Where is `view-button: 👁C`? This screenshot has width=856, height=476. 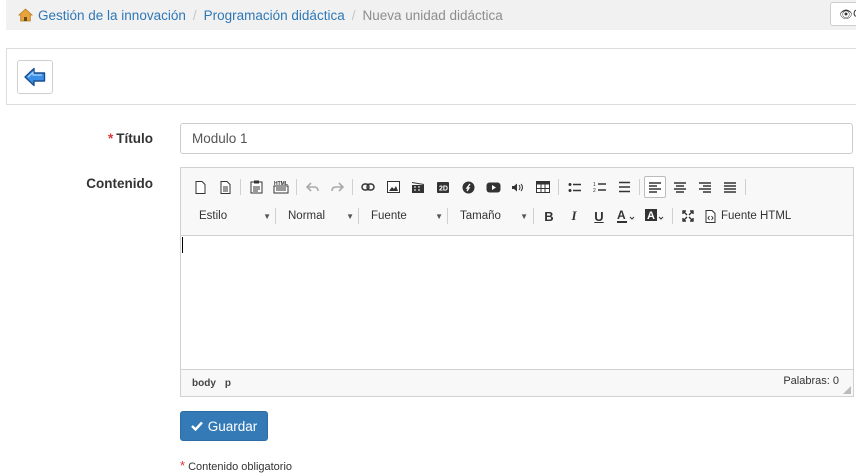
view-button: 👁C is located at coordinates (843, 14).